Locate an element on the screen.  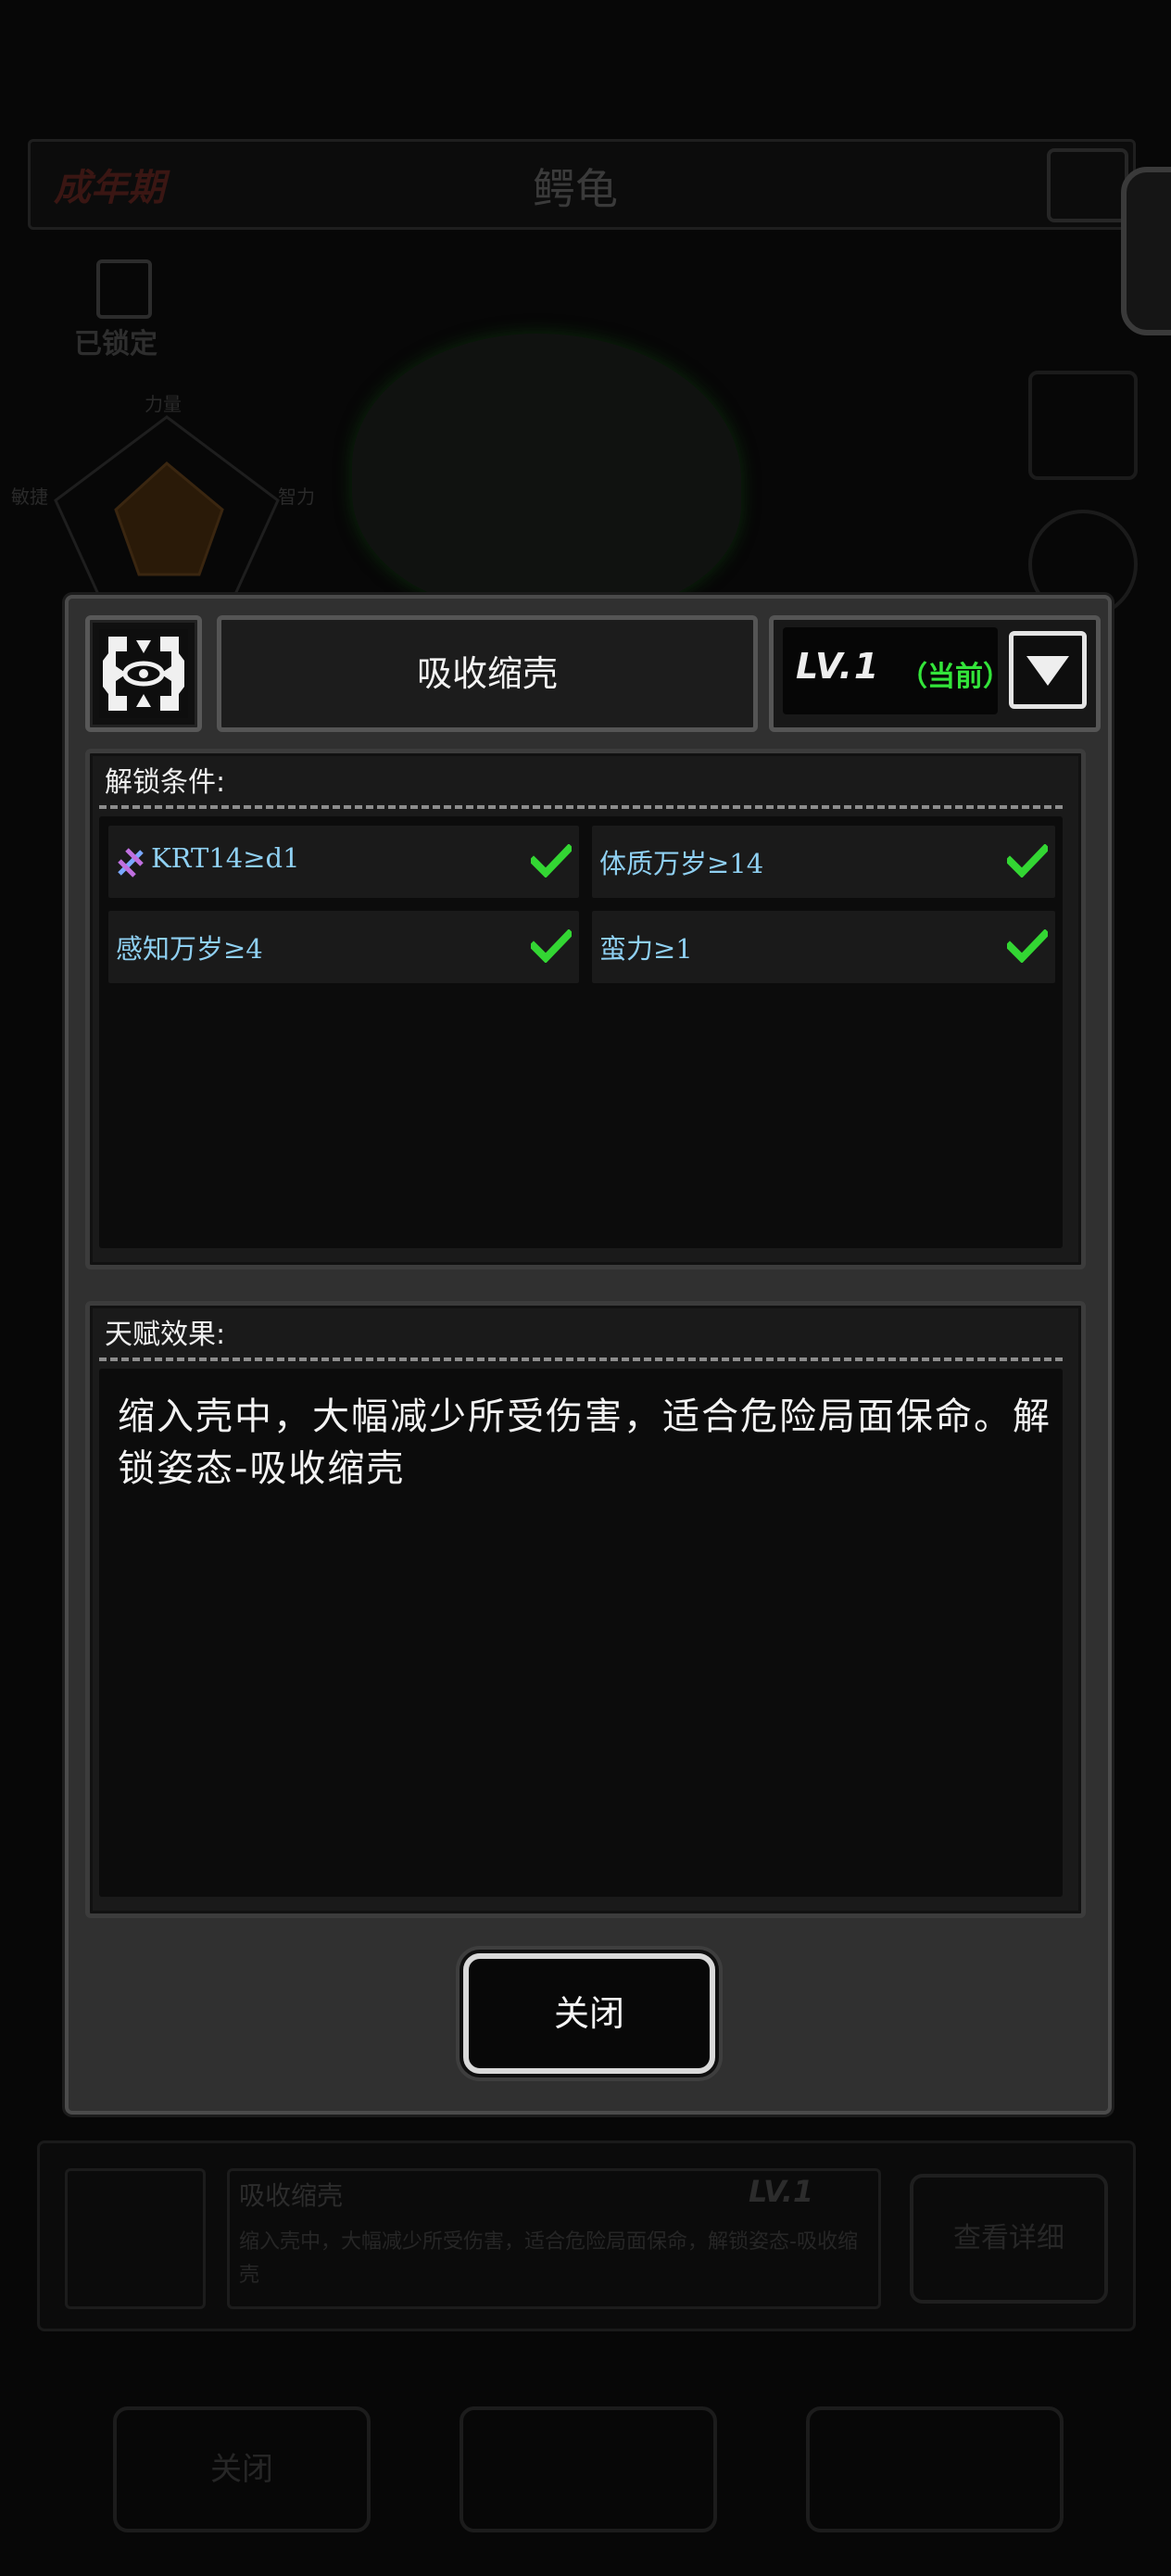
level-display: LV.1 （当前） is located at coordinates (897, 670).